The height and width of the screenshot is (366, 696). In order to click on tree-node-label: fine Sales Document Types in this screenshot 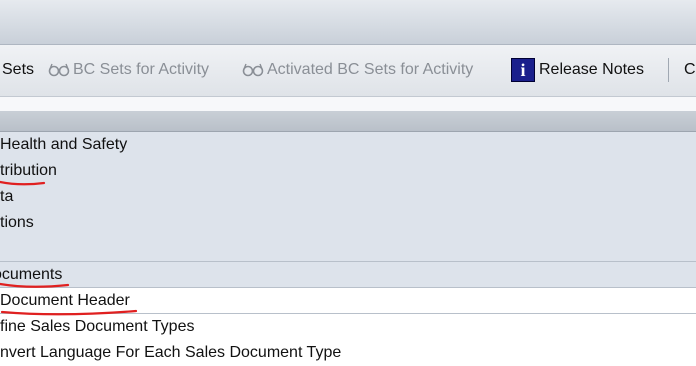, I will do `click(97, 326)`.